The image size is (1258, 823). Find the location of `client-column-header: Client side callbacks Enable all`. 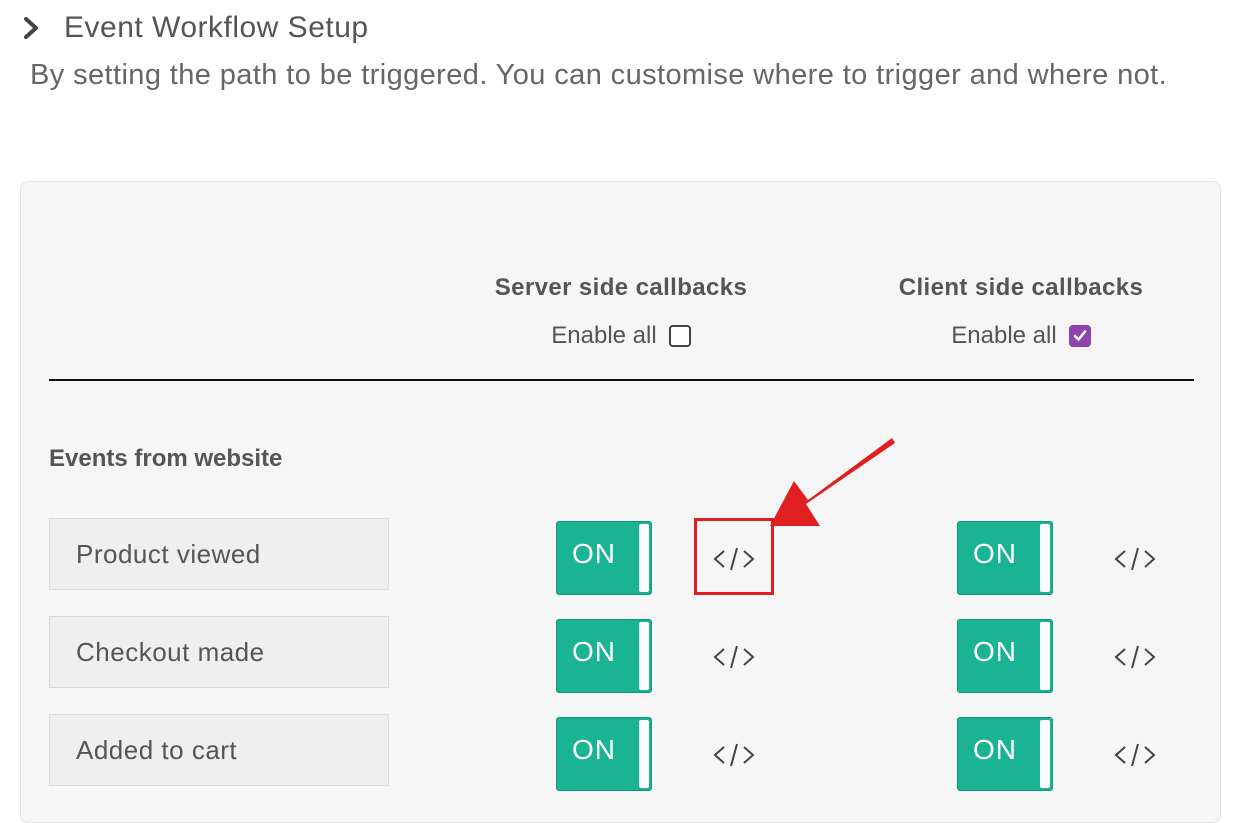

client-column-header: Client side callbacks Enable all is located at coordinates (1021, 312).